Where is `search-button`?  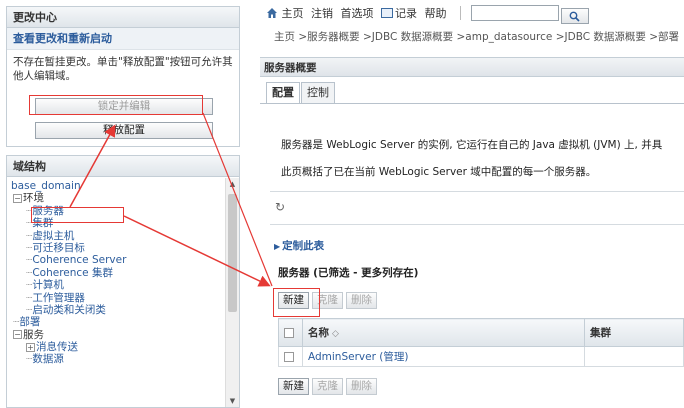
search-button is located at coordinates (574, 16).